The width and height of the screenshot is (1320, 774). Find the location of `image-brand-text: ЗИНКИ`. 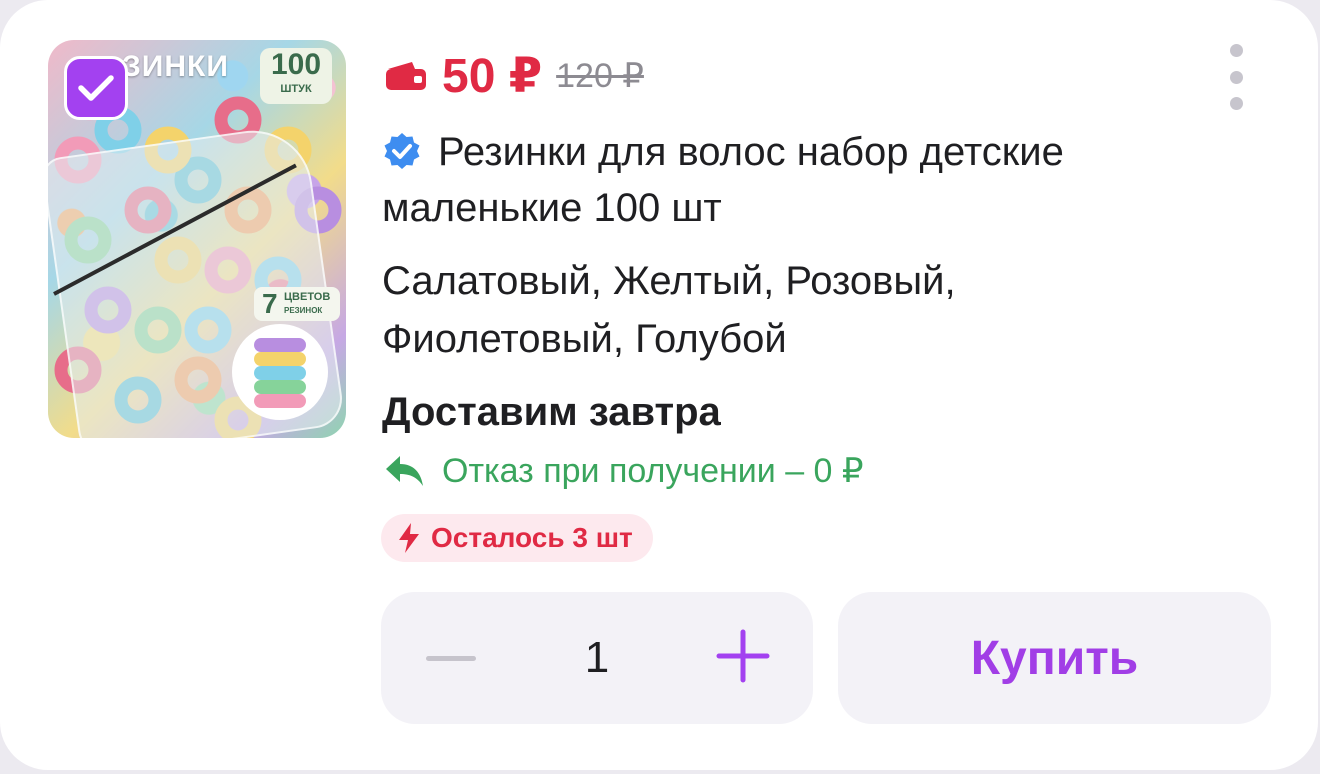

image-brand-text: ЗИНКИ is located at coordinates (175, 66).